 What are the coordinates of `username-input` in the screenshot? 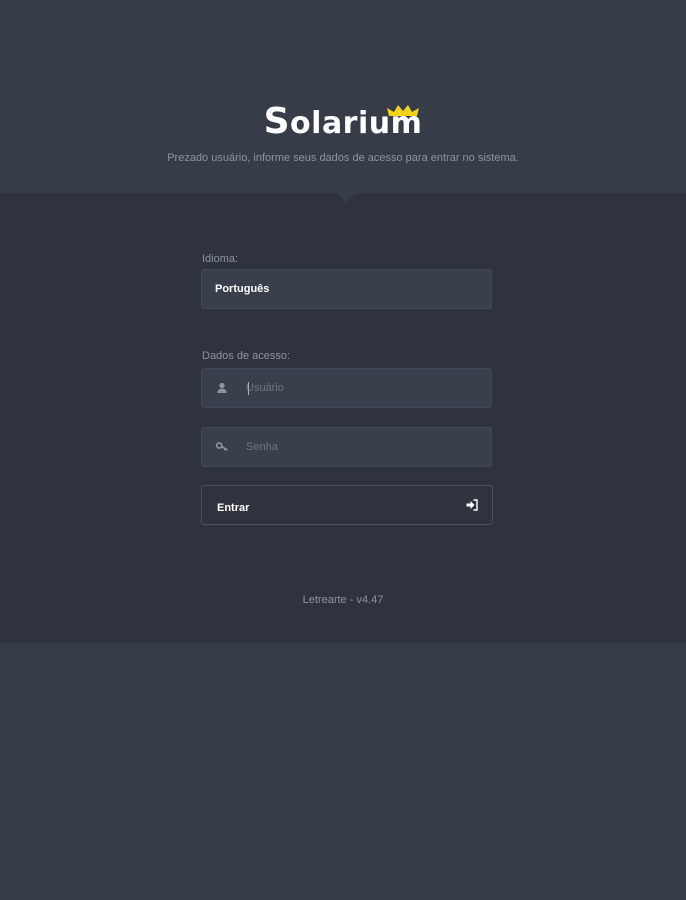 It's located at (366, 388).